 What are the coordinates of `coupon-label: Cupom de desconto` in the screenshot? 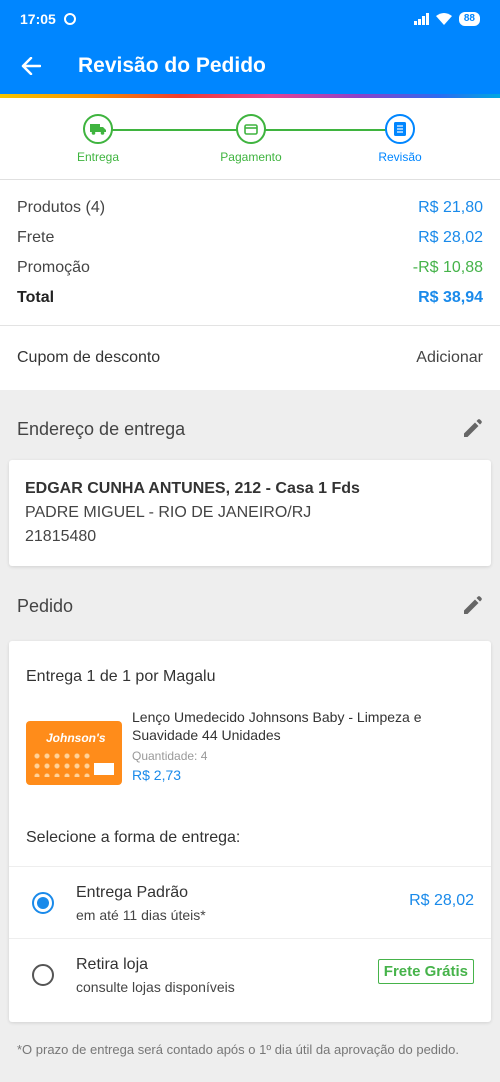 It's located at (89, 357).